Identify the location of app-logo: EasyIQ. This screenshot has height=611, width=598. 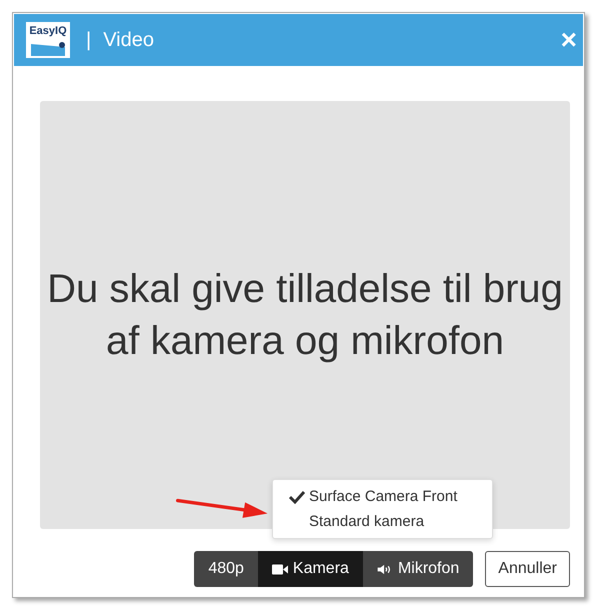
(48, 40).